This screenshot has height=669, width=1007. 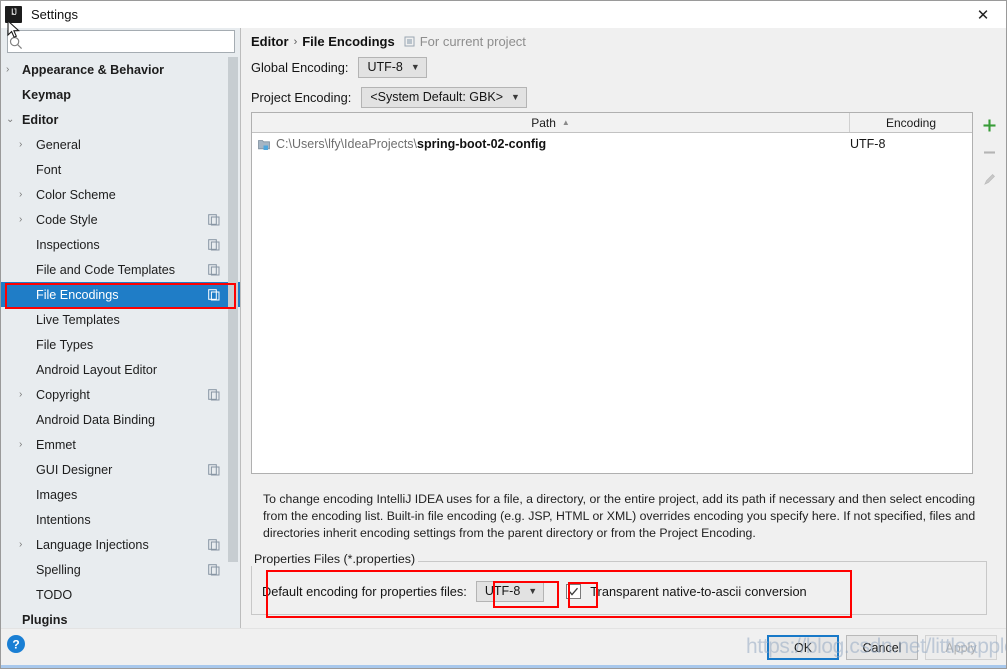 What do you see at coordinates (696, 561) in the screenshot?
I see `group-border-right` at bounding box center [696, 561].